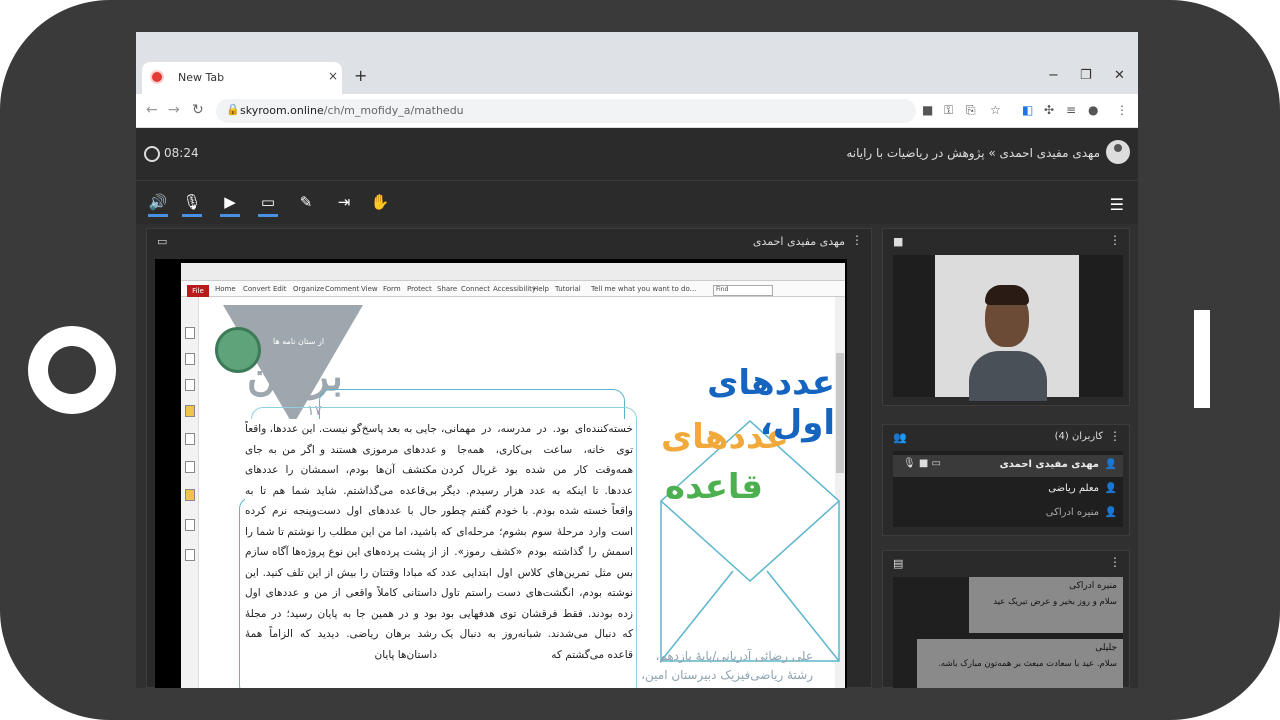  I want to click on raise-hand-icon: ✋, so click(380, 203).